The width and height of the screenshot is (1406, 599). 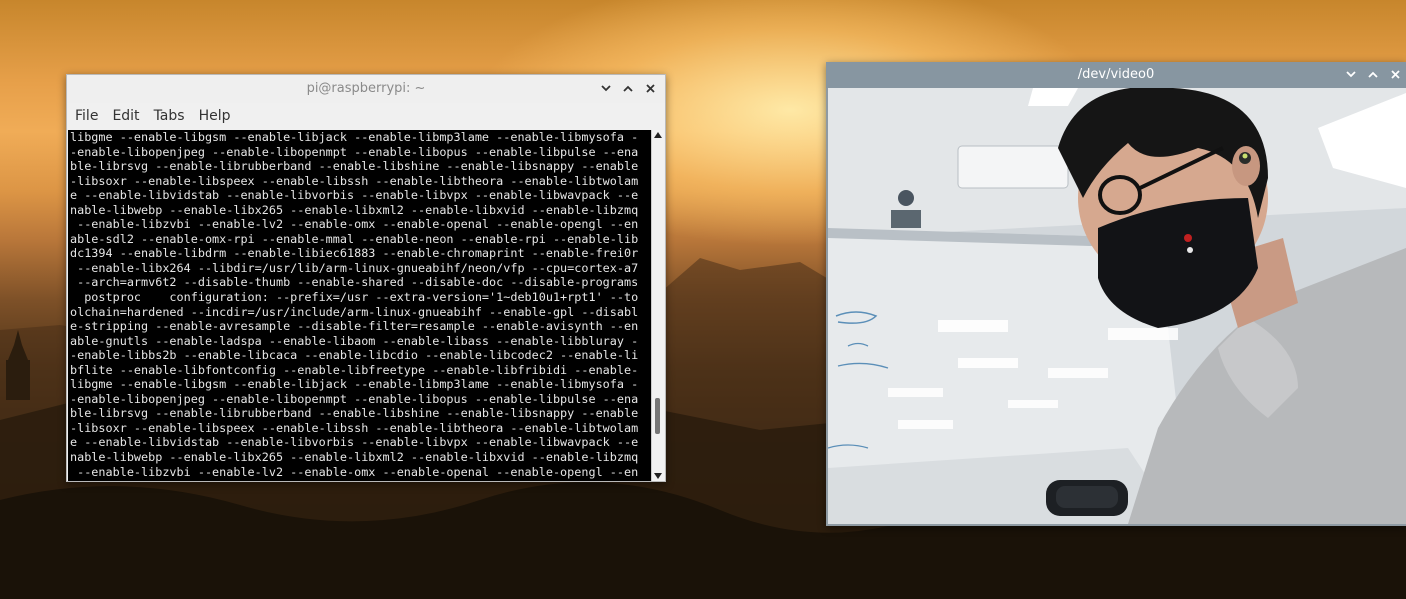 What do you see at coordinates (657, 416) in the screenshot?
I see `scrollbar-thumb` at bounding box center [657, 416].